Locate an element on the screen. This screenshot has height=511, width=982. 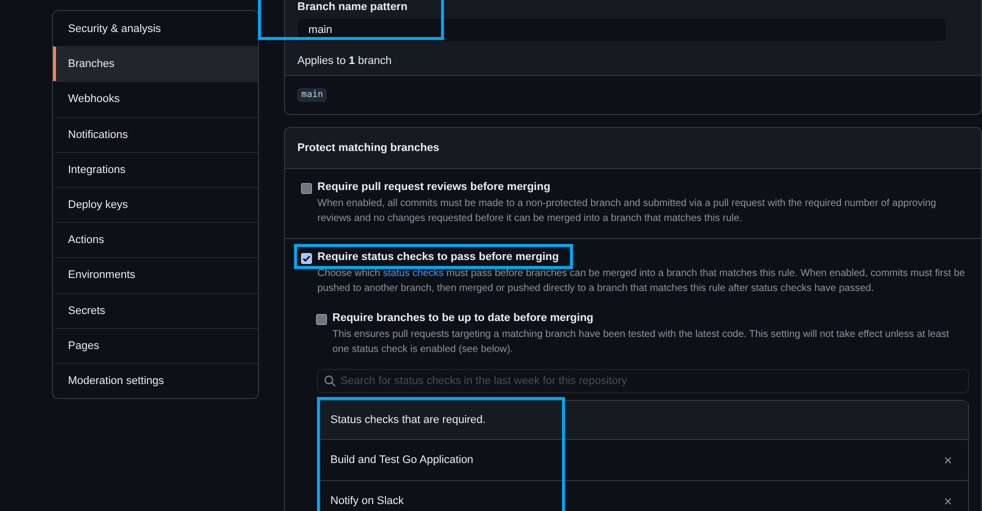
rule-description: Choose which status checks must pass before branches can be merged into a branch that matches this rule. When enabled, commits must first be pushed to another branch, then merged or pushed directly to a branch that matches this rule after status checks have passed. is located at coordinates (641, 281).